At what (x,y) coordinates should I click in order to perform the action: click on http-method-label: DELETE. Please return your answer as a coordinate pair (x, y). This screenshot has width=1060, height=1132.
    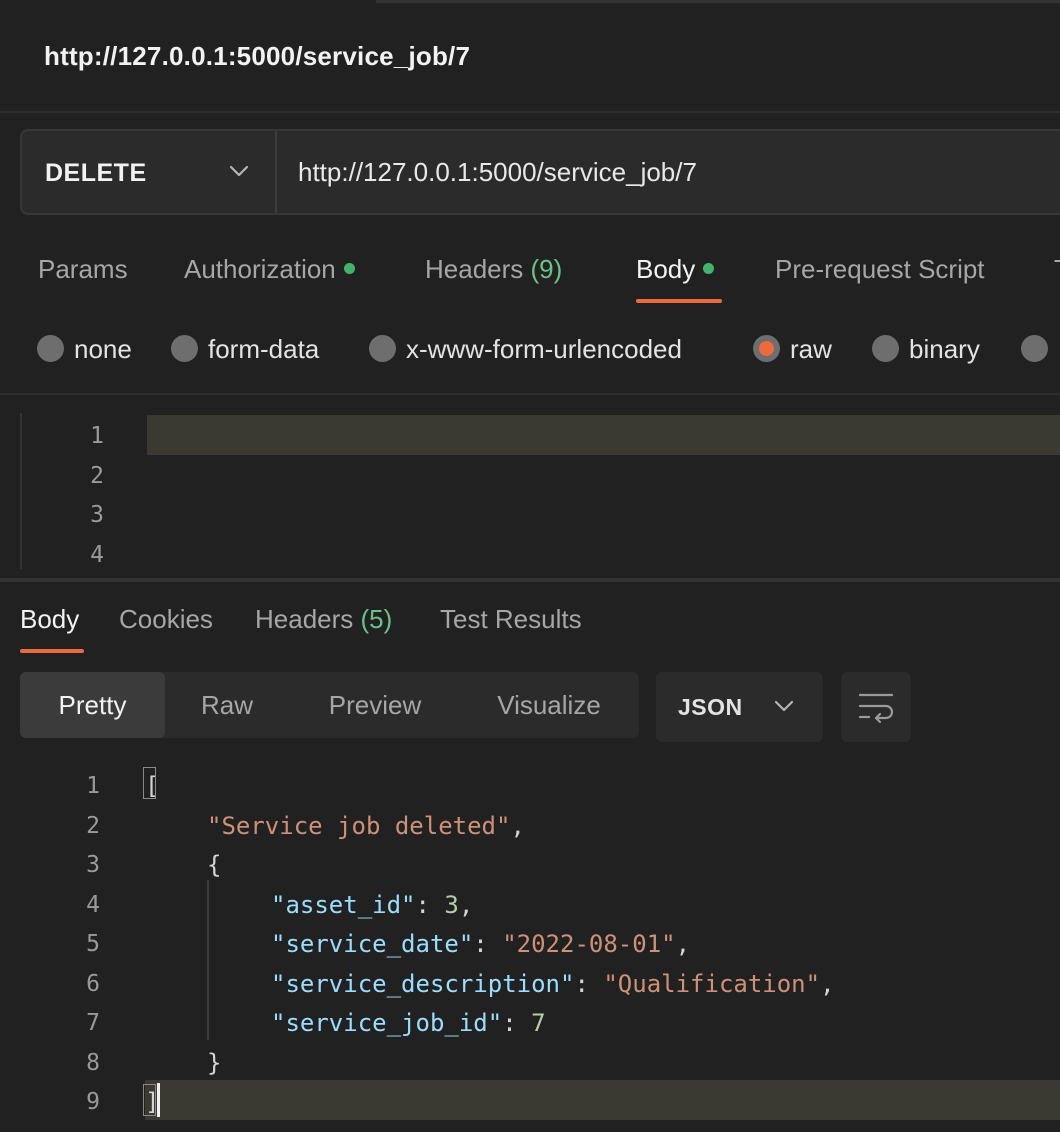
    Looking at the image, I should click on (96, 173).